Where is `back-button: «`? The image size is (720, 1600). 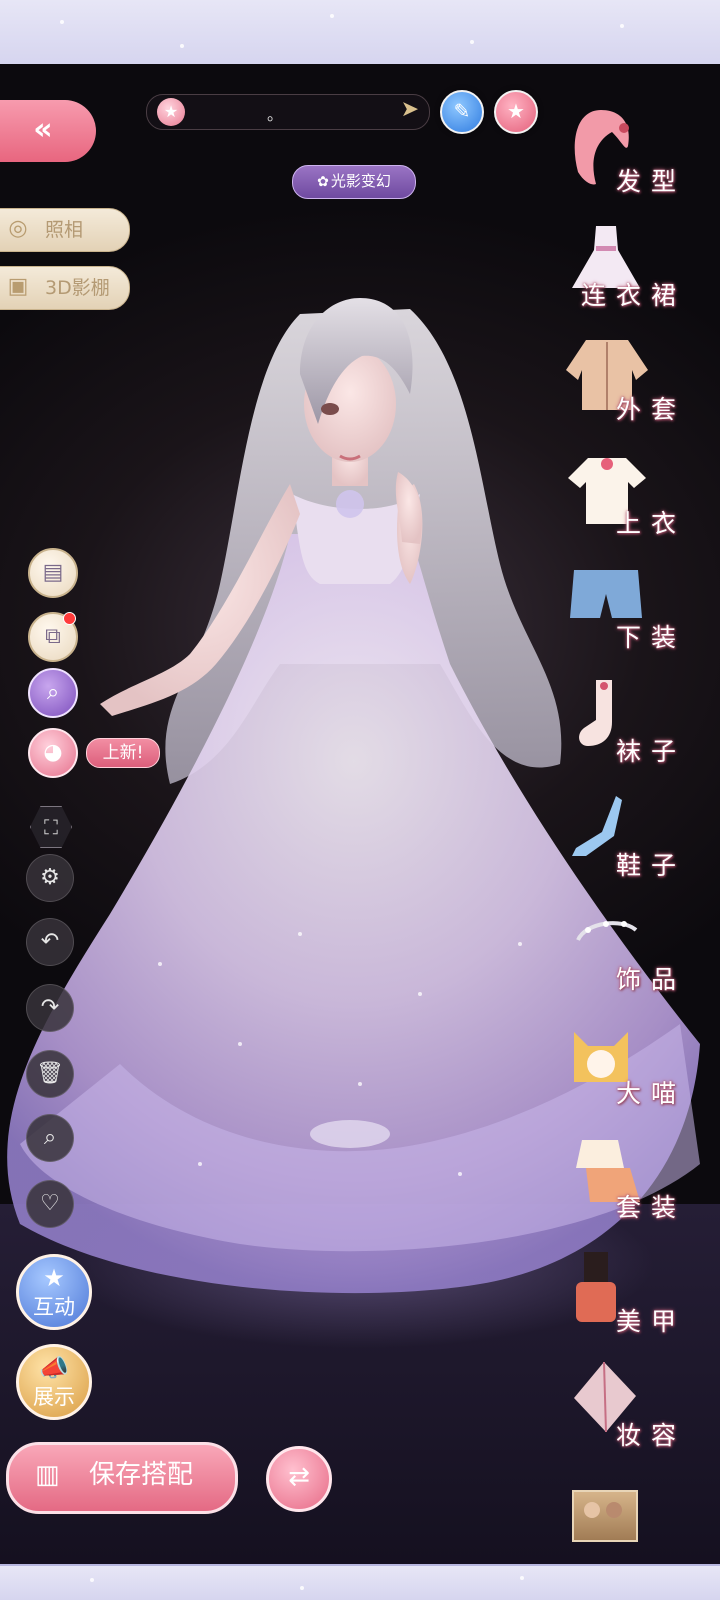
back-button: « is located at coordinates (48, 131).